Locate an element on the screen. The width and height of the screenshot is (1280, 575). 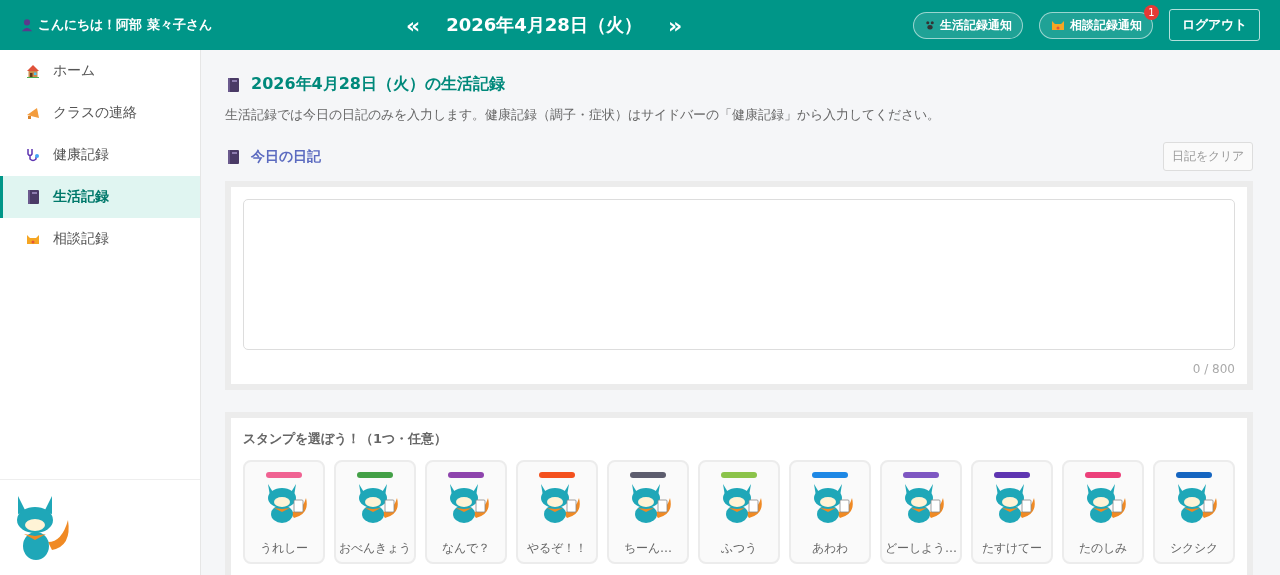
sidebar-item: 健康記録 is located at coordinates (100, 155).